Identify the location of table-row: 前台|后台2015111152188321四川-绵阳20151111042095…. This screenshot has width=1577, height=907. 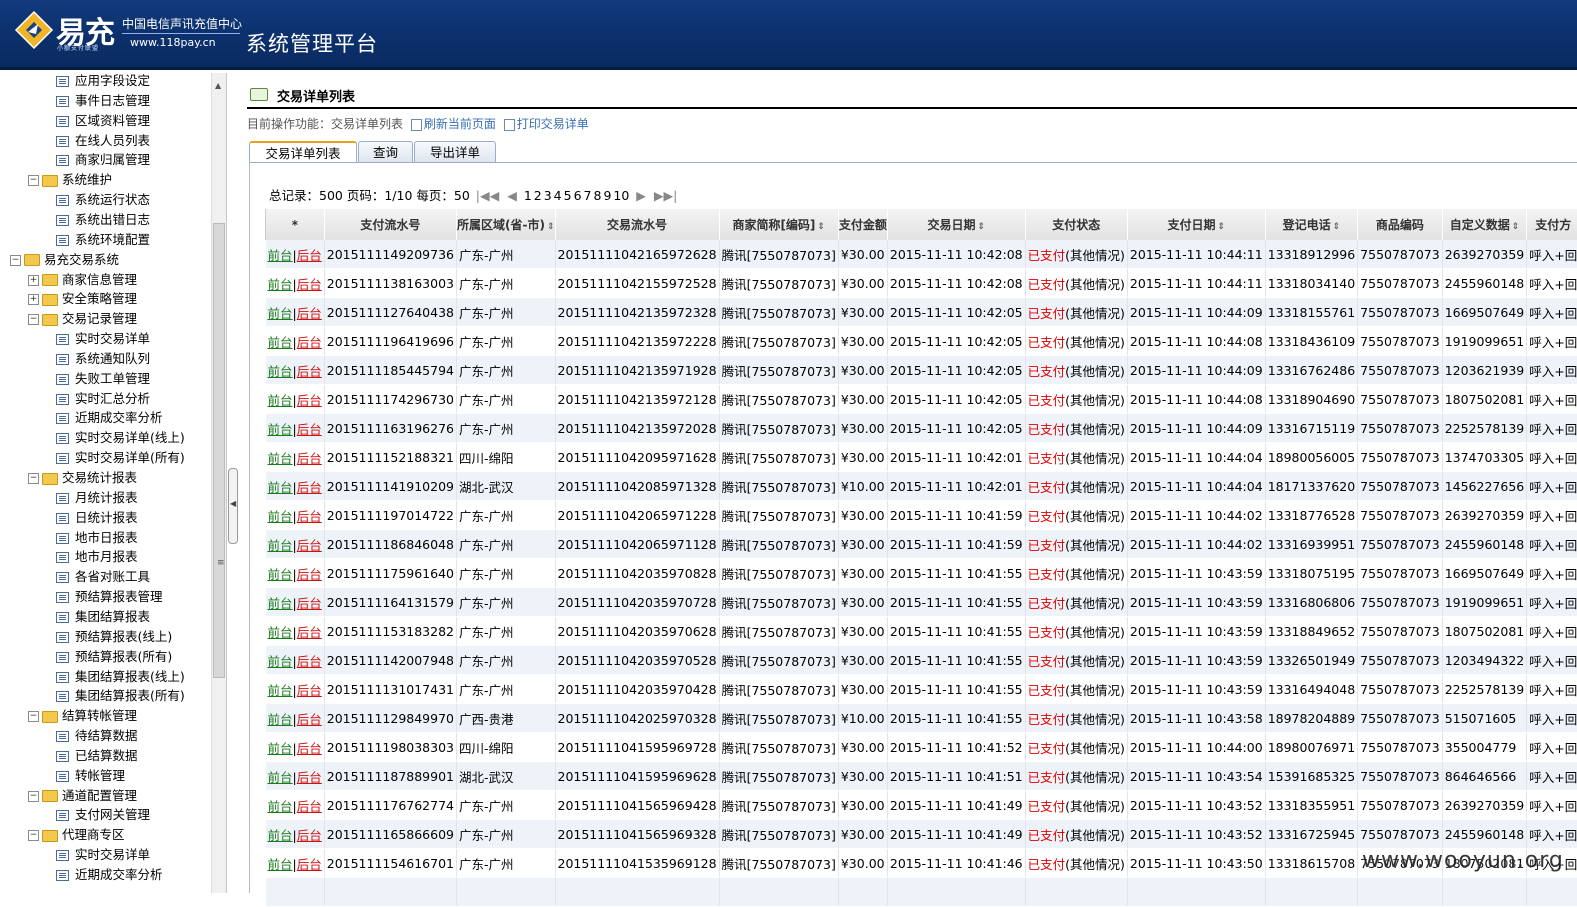
(921, 457).